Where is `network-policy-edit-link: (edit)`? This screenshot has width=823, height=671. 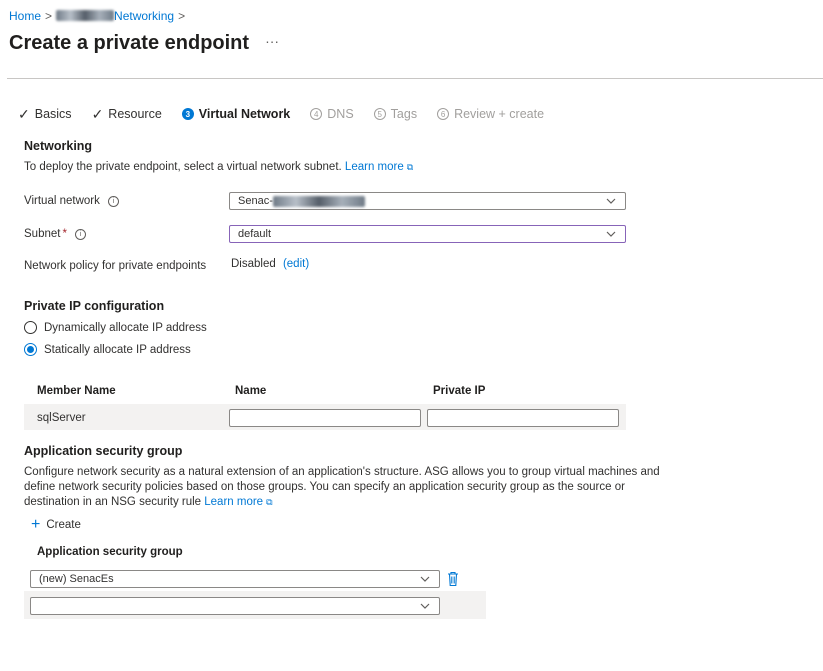
network-policy-edit-link: (edit) is located at coordinates (296, 264).